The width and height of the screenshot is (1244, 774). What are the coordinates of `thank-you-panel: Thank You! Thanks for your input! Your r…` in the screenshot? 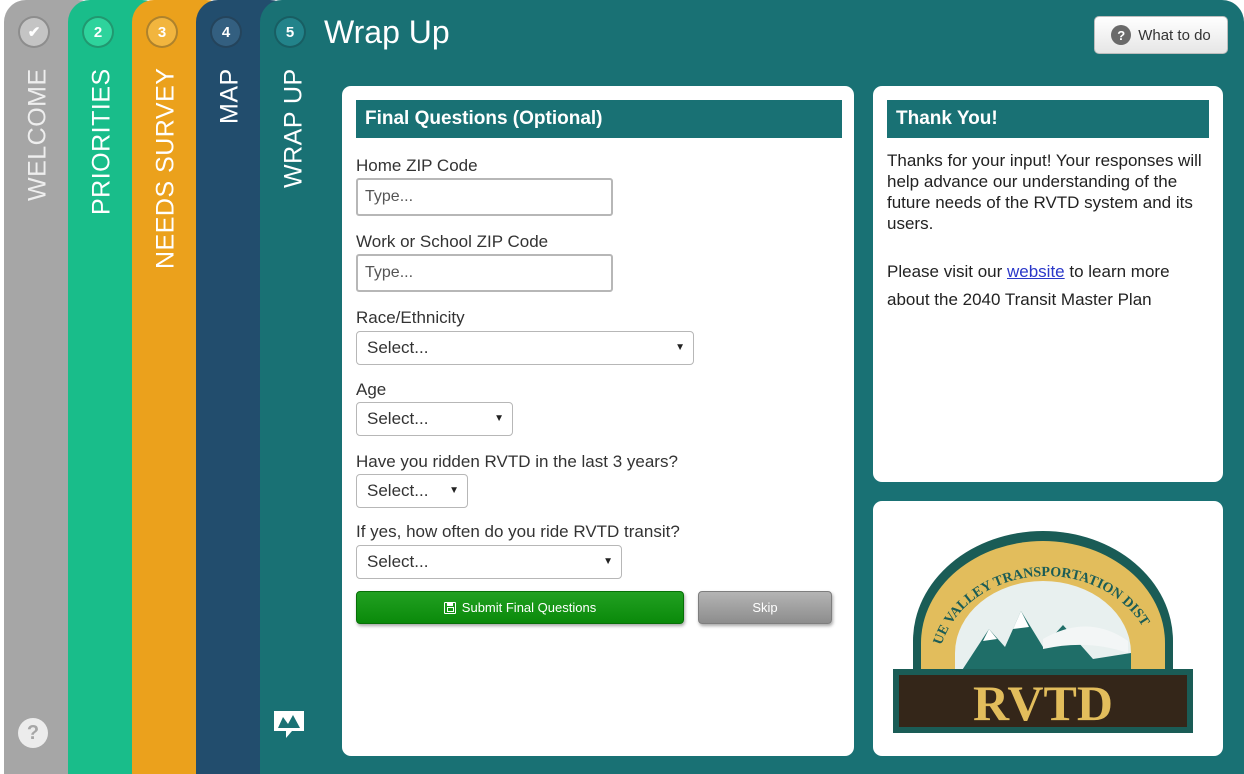 It's located at (1048, 284).